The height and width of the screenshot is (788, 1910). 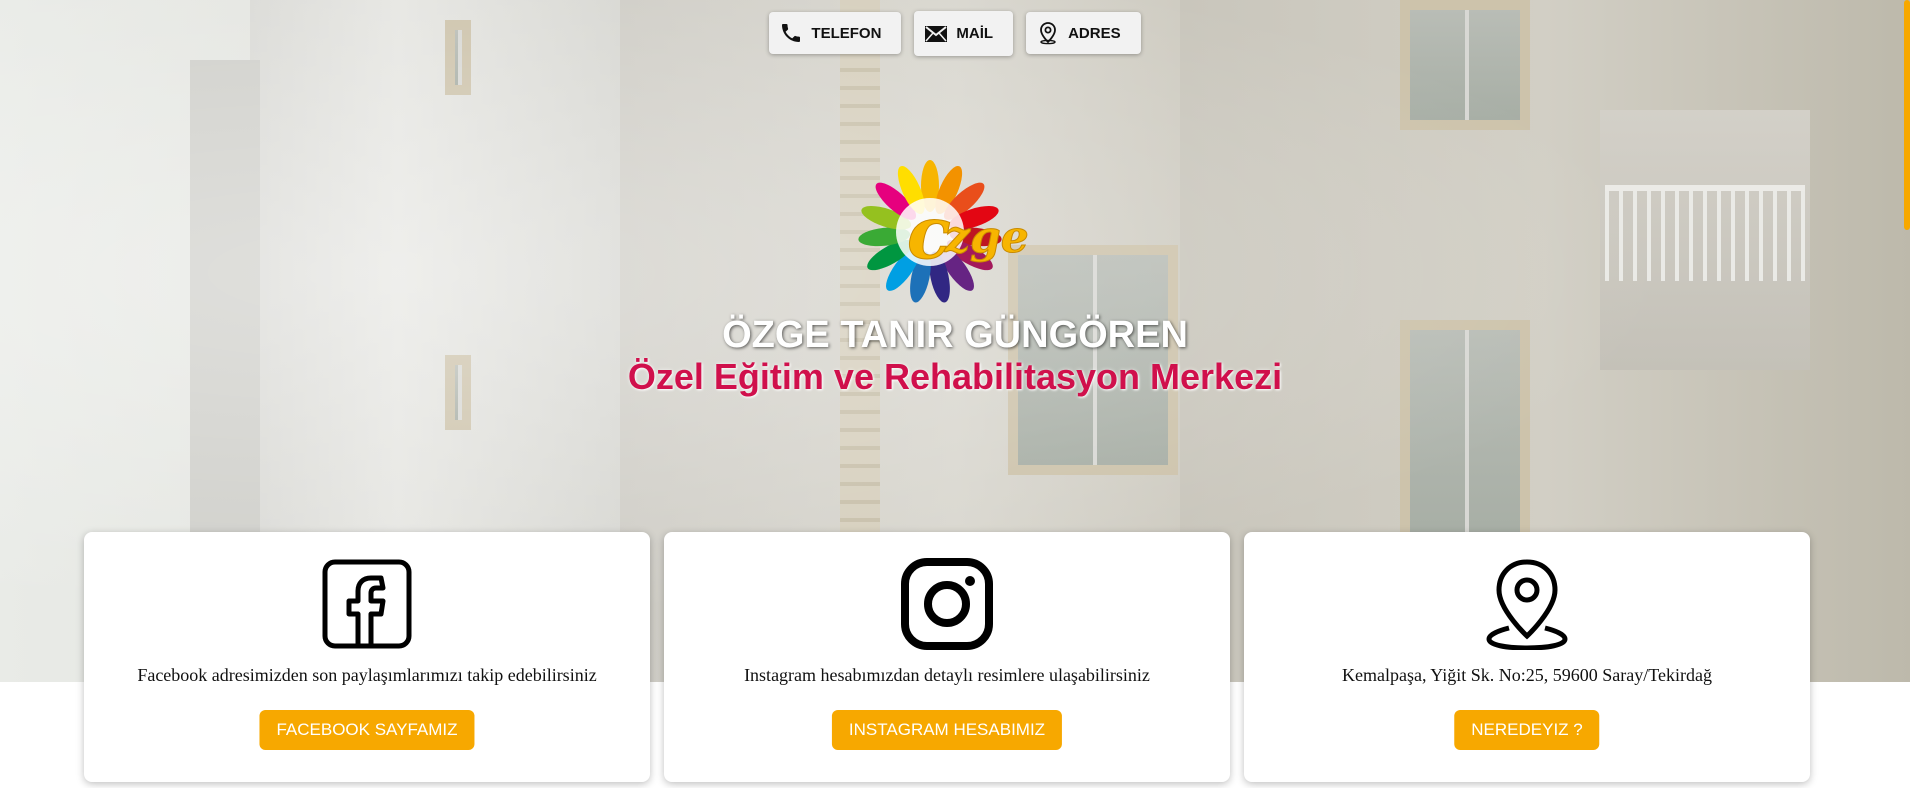 What do you see at coordinates (367, 730) in the screenshot?
I see `facebook-page-button: FACEBOOK SAYFAMIZ` at bounding box center [367, 730].